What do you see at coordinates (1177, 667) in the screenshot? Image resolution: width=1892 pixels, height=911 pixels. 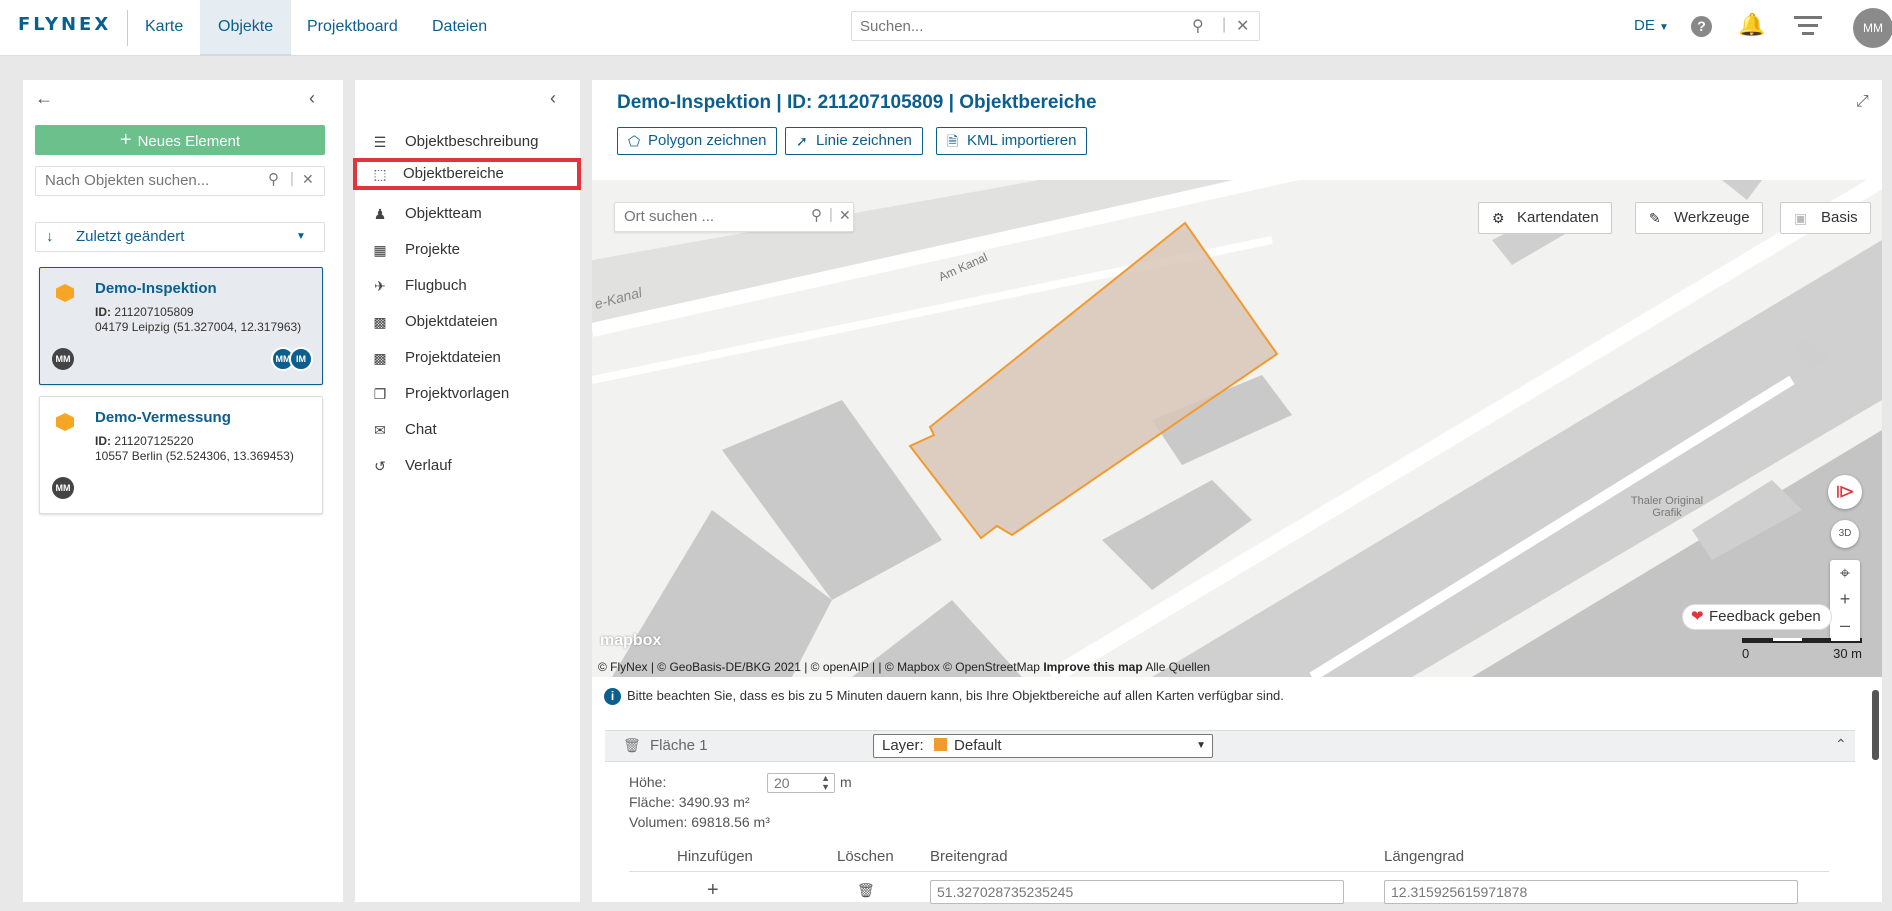 I see `all-sources-link: Alle Quellen` at bounding box center [1177, 667].